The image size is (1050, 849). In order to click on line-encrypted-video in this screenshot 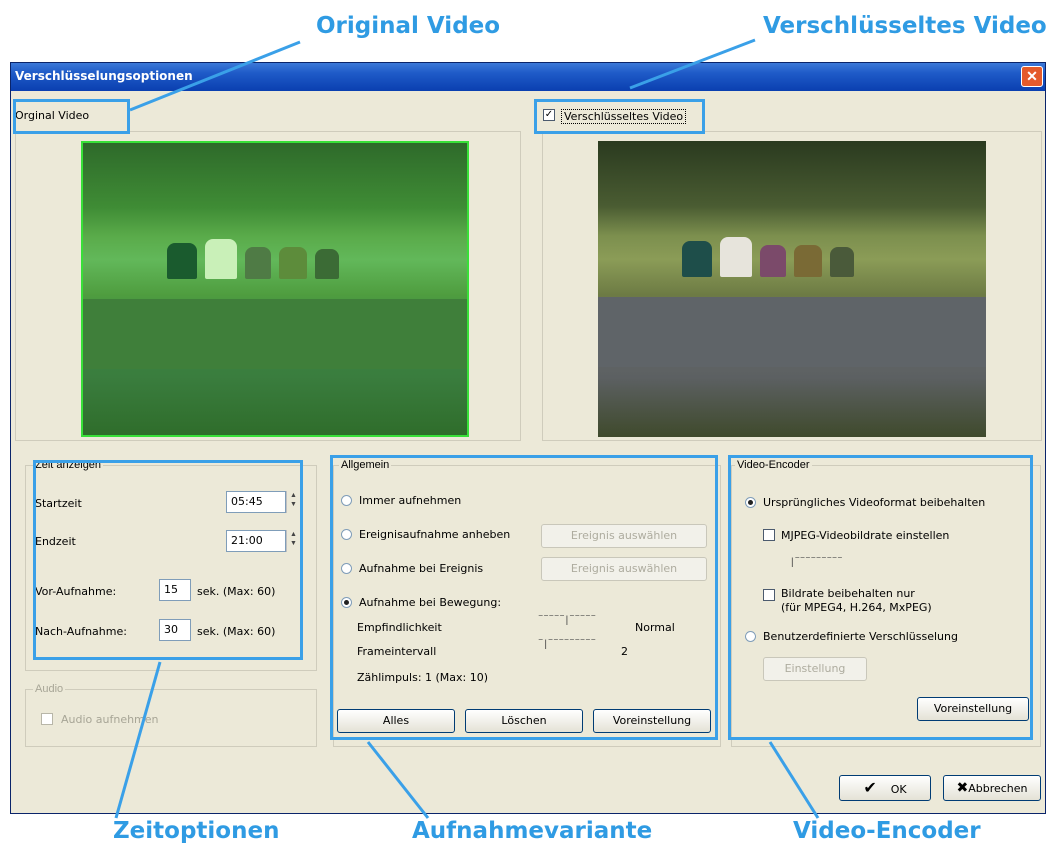, I will do `click(692, 64)`.